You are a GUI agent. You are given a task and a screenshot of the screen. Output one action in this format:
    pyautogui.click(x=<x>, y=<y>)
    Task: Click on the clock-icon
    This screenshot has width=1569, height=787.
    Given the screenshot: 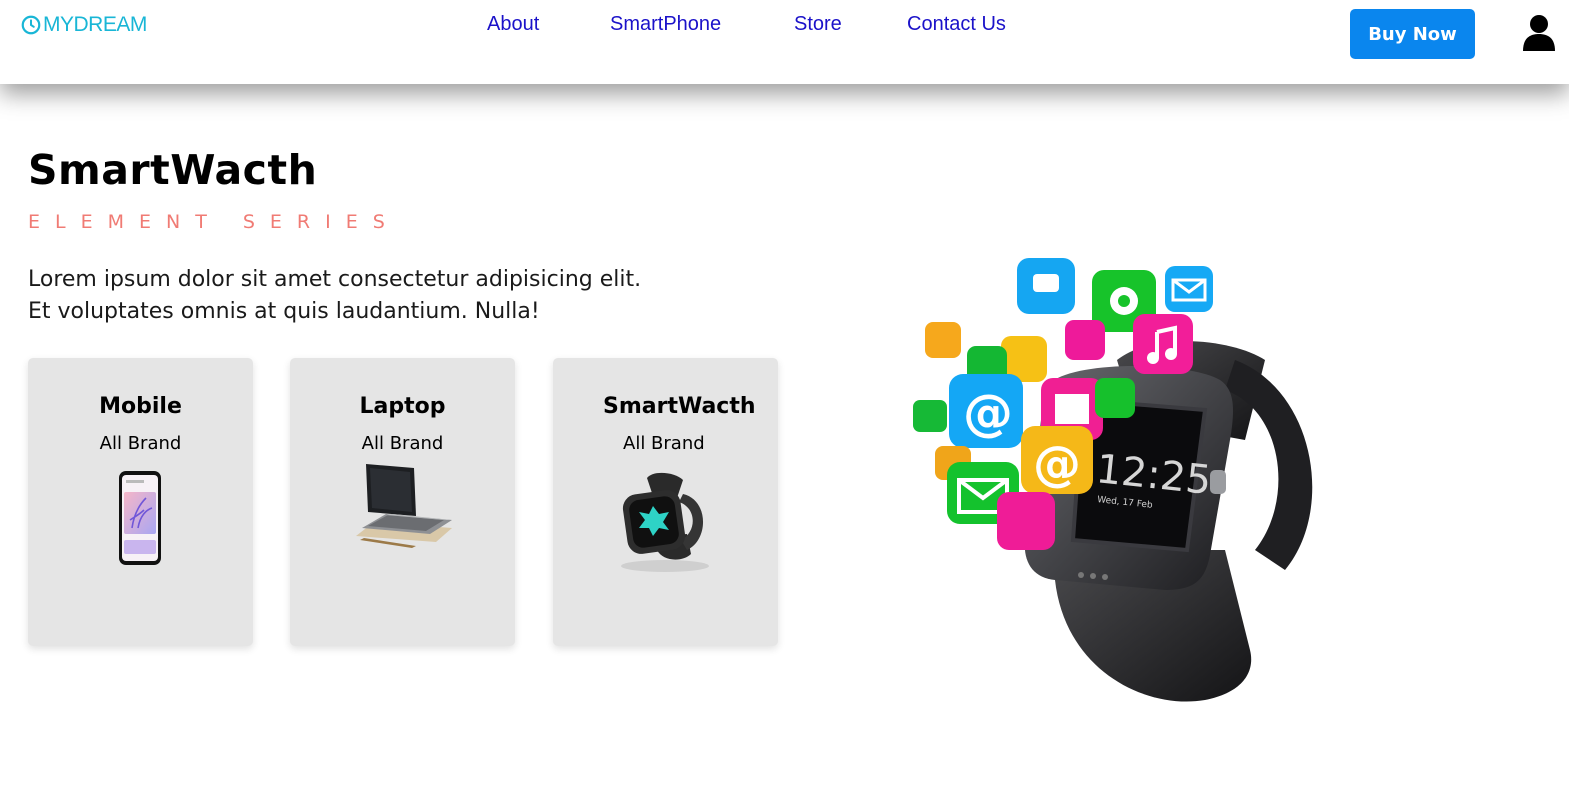 What is the action you would take?
    pyautogui.click(x=31, y=25)
    